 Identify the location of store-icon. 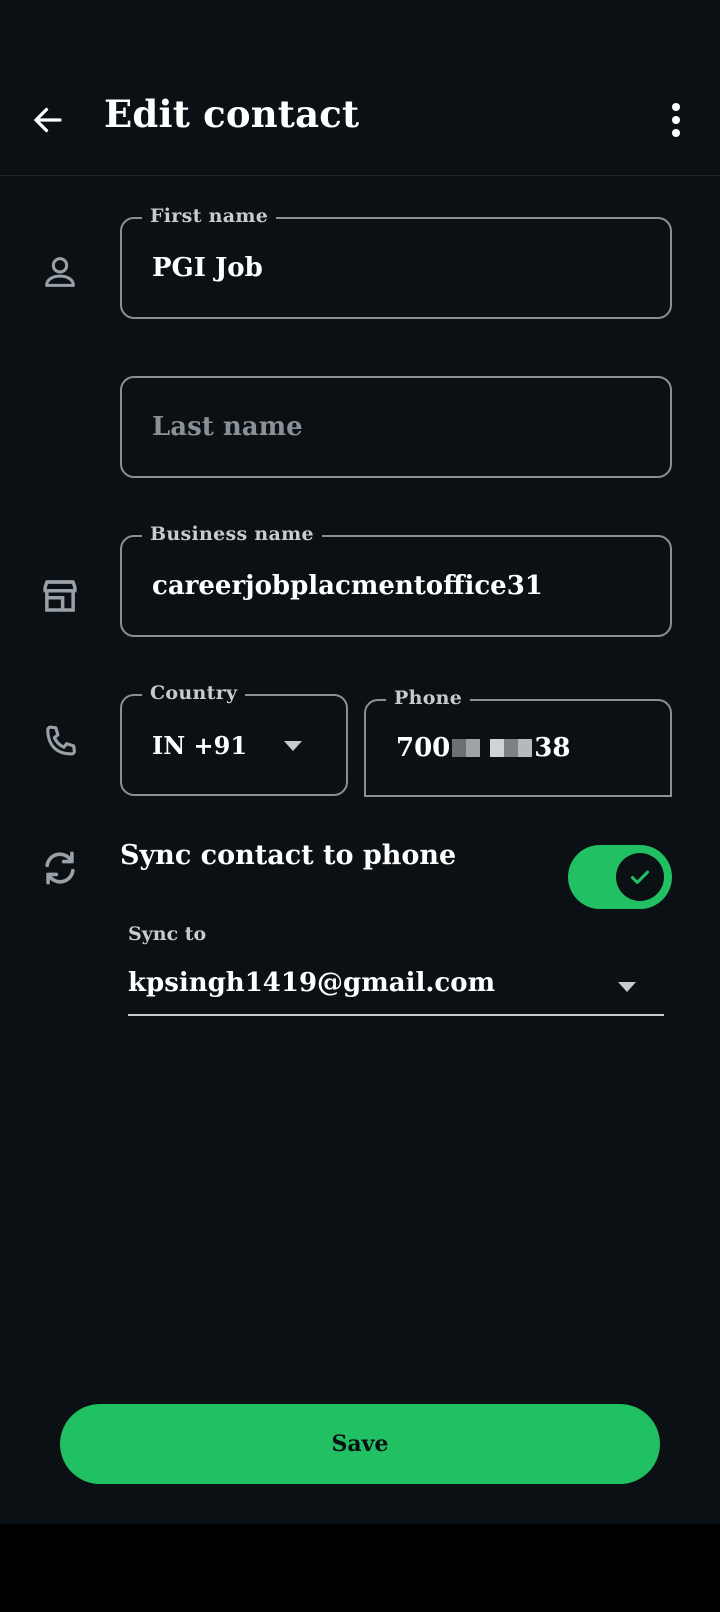
(60, 596).